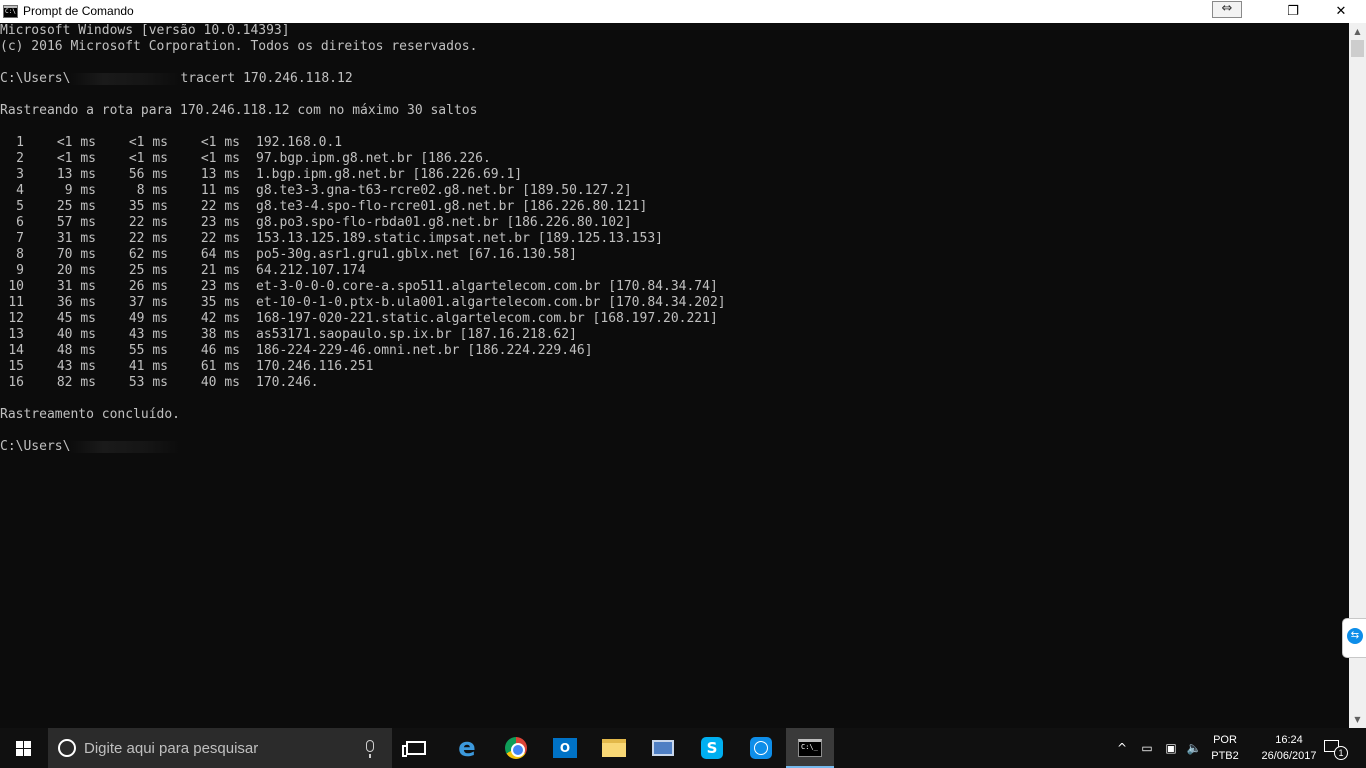  I want to click on hop-number: 6, so click(20, 222).